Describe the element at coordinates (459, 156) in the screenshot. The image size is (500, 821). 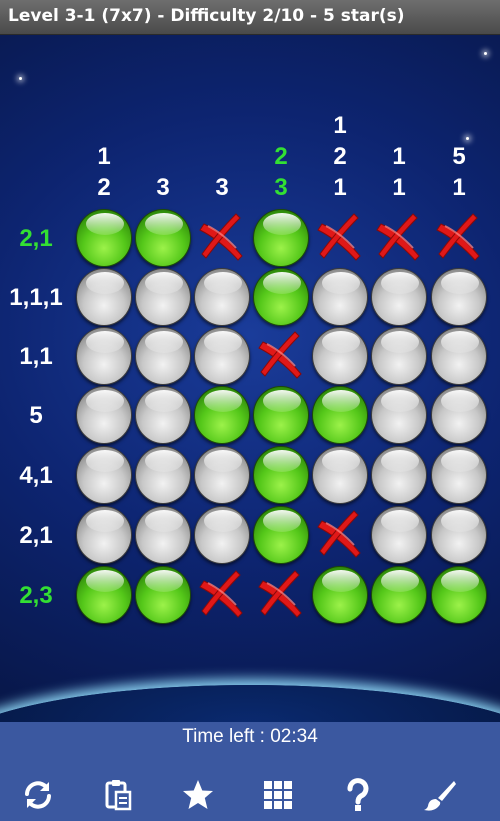
I see `column-clue-number: 5` at that location.